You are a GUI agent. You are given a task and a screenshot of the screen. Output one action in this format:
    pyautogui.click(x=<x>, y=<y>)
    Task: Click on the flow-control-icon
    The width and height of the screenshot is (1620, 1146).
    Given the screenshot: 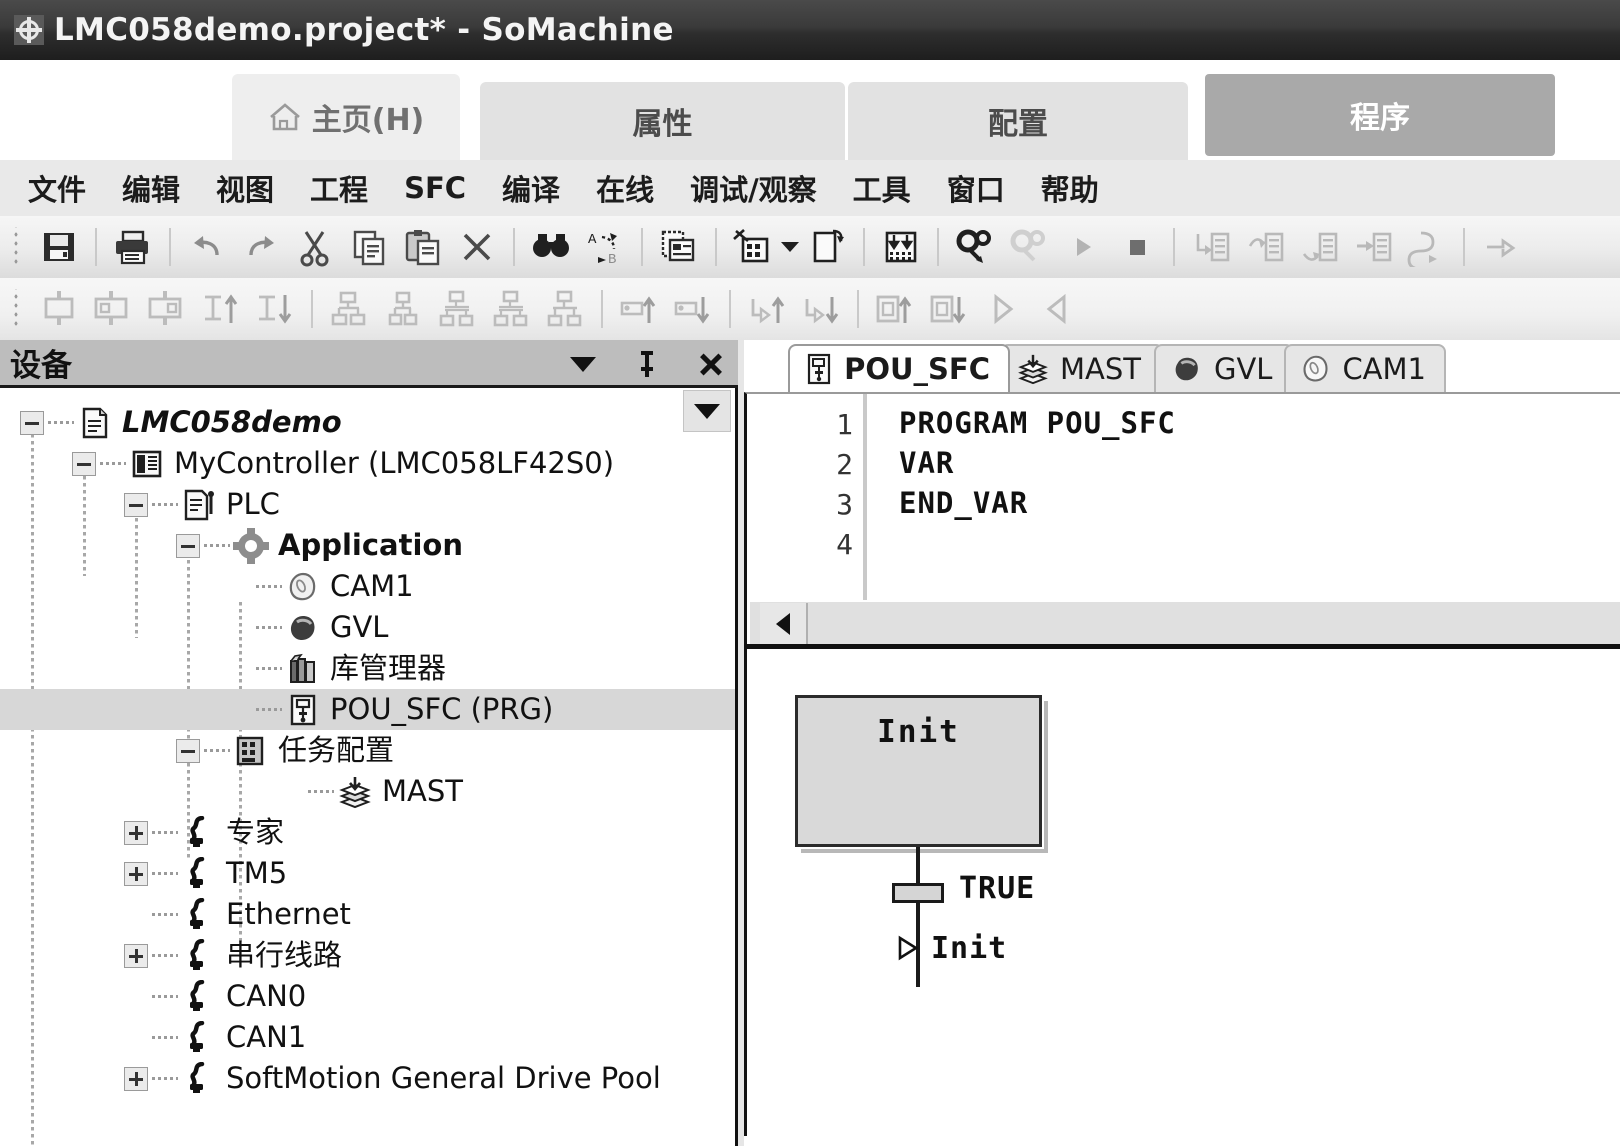 What is the action you would take?
    pyautogui.click(x=1501, y=247)
    